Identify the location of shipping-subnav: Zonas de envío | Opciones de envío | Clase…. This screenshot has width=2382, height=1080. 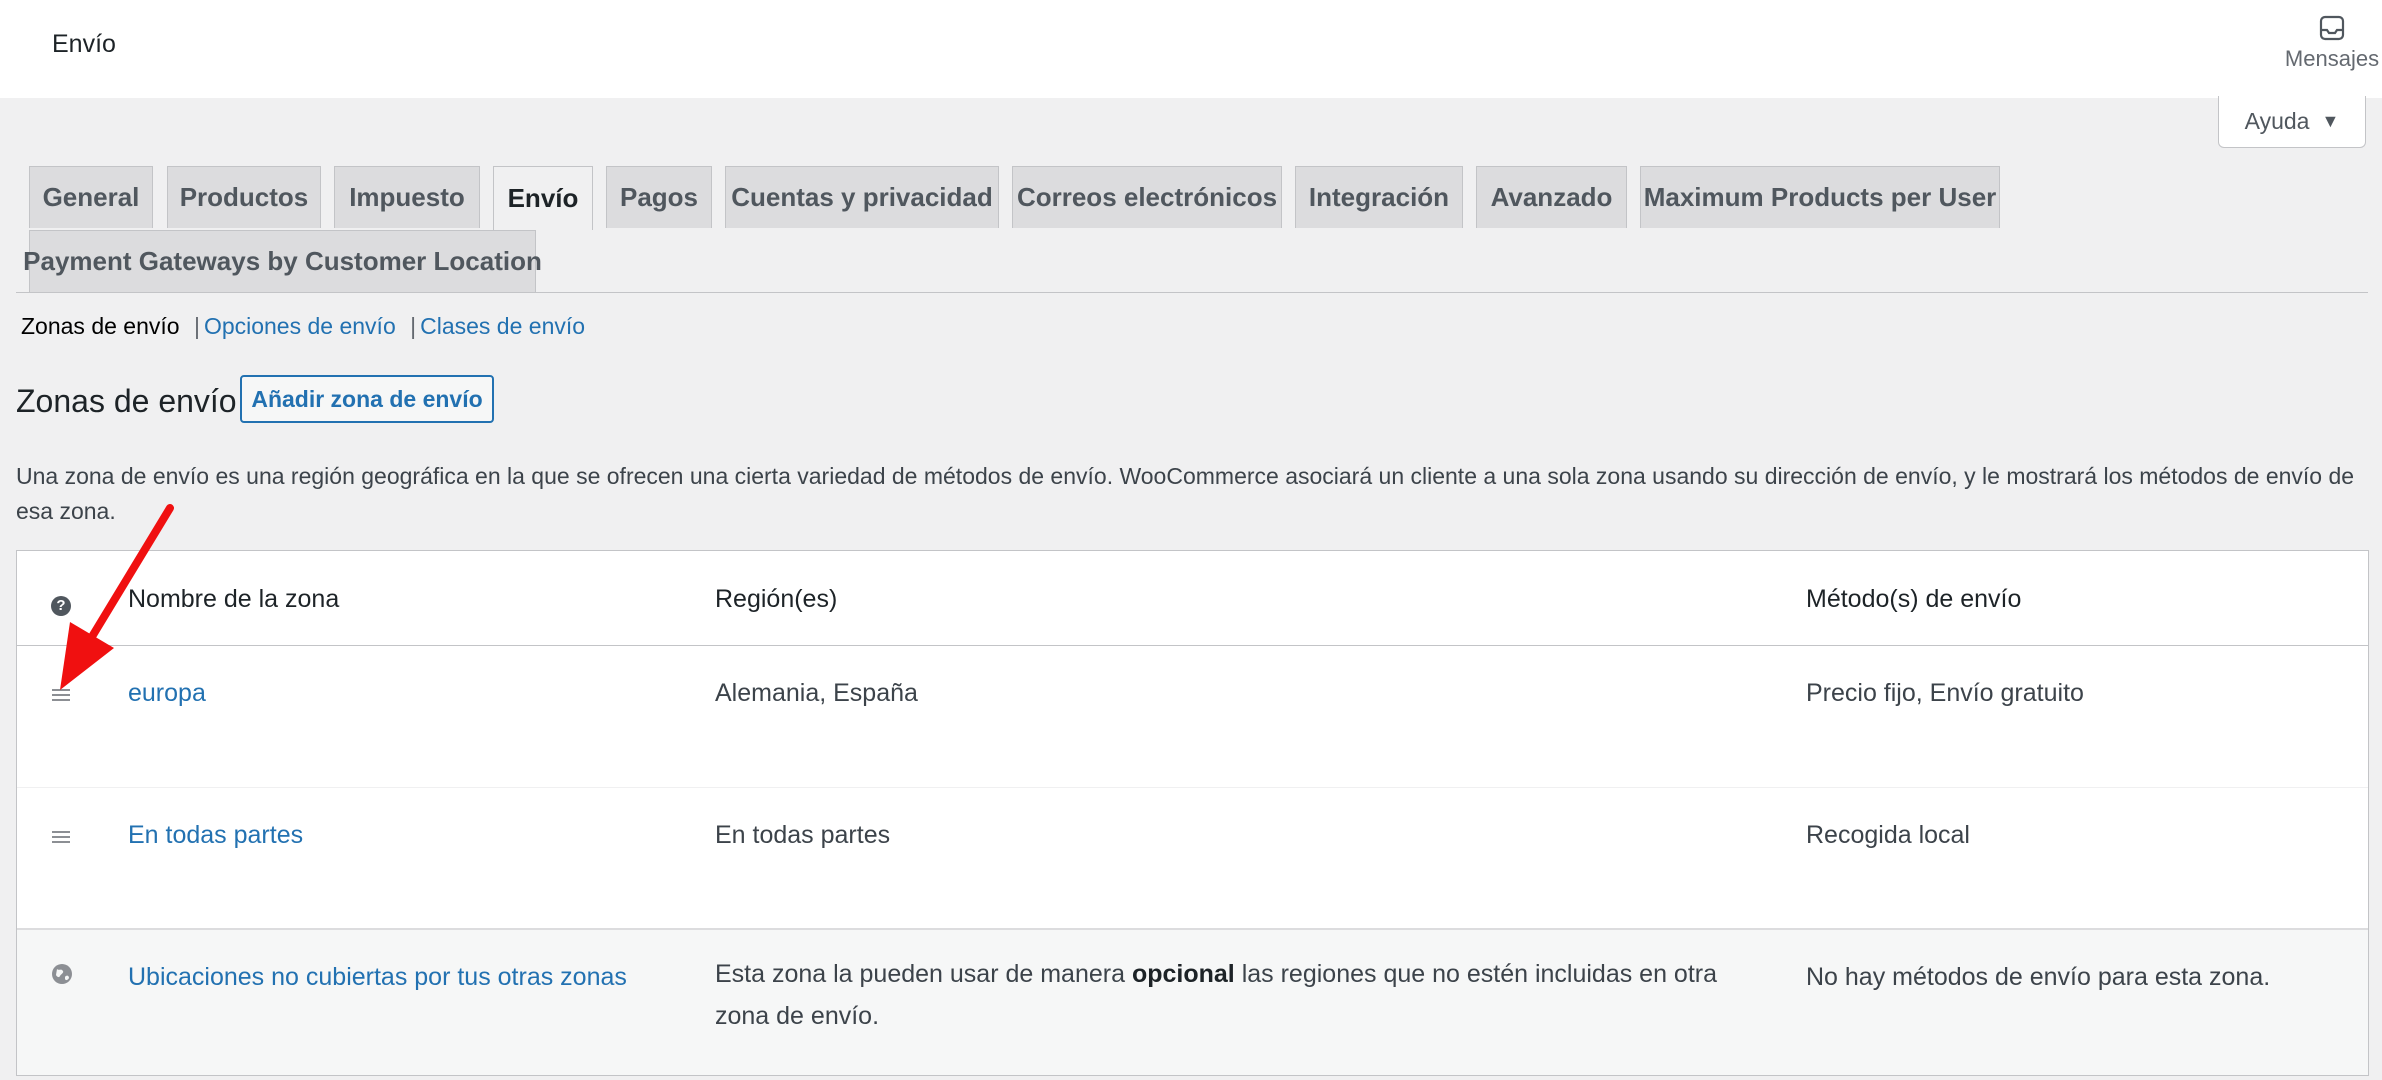
(303, 326).